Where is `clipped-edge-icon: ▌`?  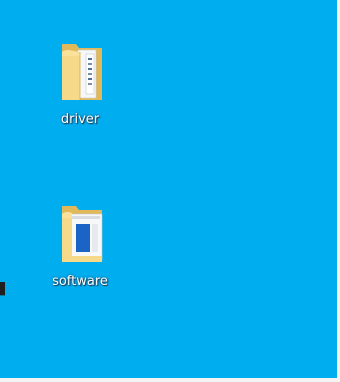 clipped-edge-icon: ▌ is located at coordinates (3, 289).